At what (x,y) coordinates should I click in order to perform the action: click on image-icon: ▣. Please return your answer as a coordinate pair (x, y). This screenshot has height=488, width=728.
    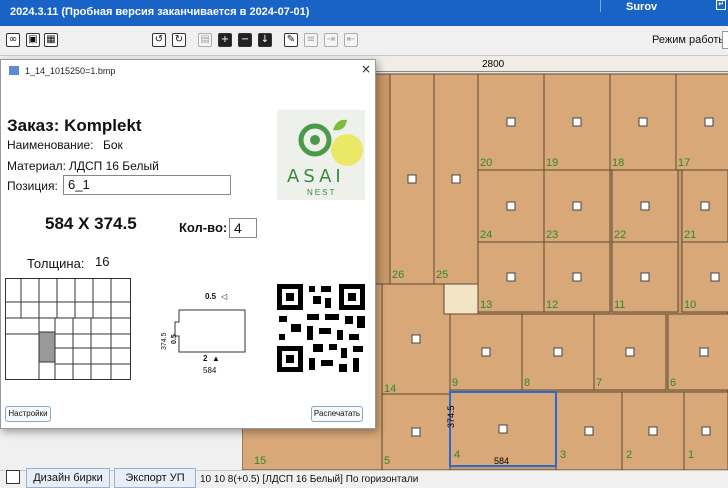
    Looking at the image, I should click on (33, 40).